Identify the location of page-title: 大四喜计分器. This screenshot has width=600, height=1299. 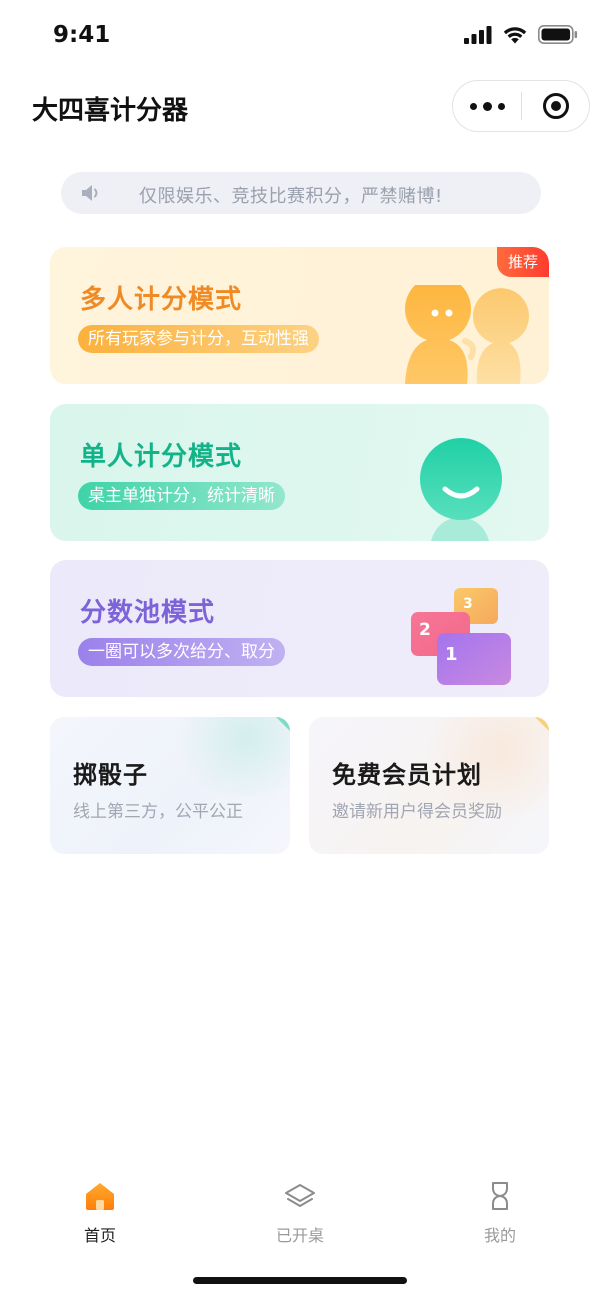
(110, 111).